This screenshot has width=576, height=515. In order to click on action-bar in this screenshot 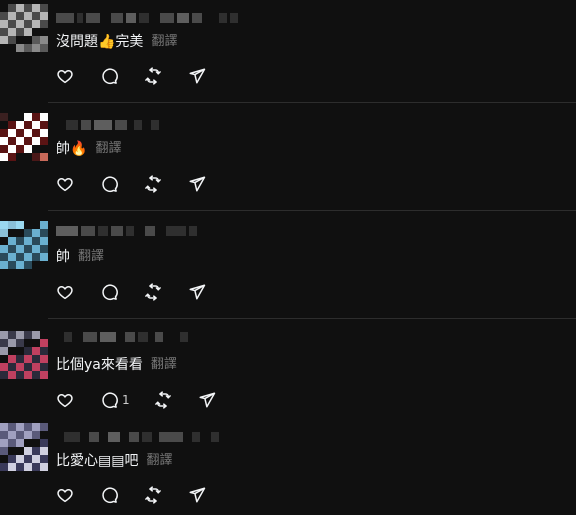, I will do `click(144, 495)`.